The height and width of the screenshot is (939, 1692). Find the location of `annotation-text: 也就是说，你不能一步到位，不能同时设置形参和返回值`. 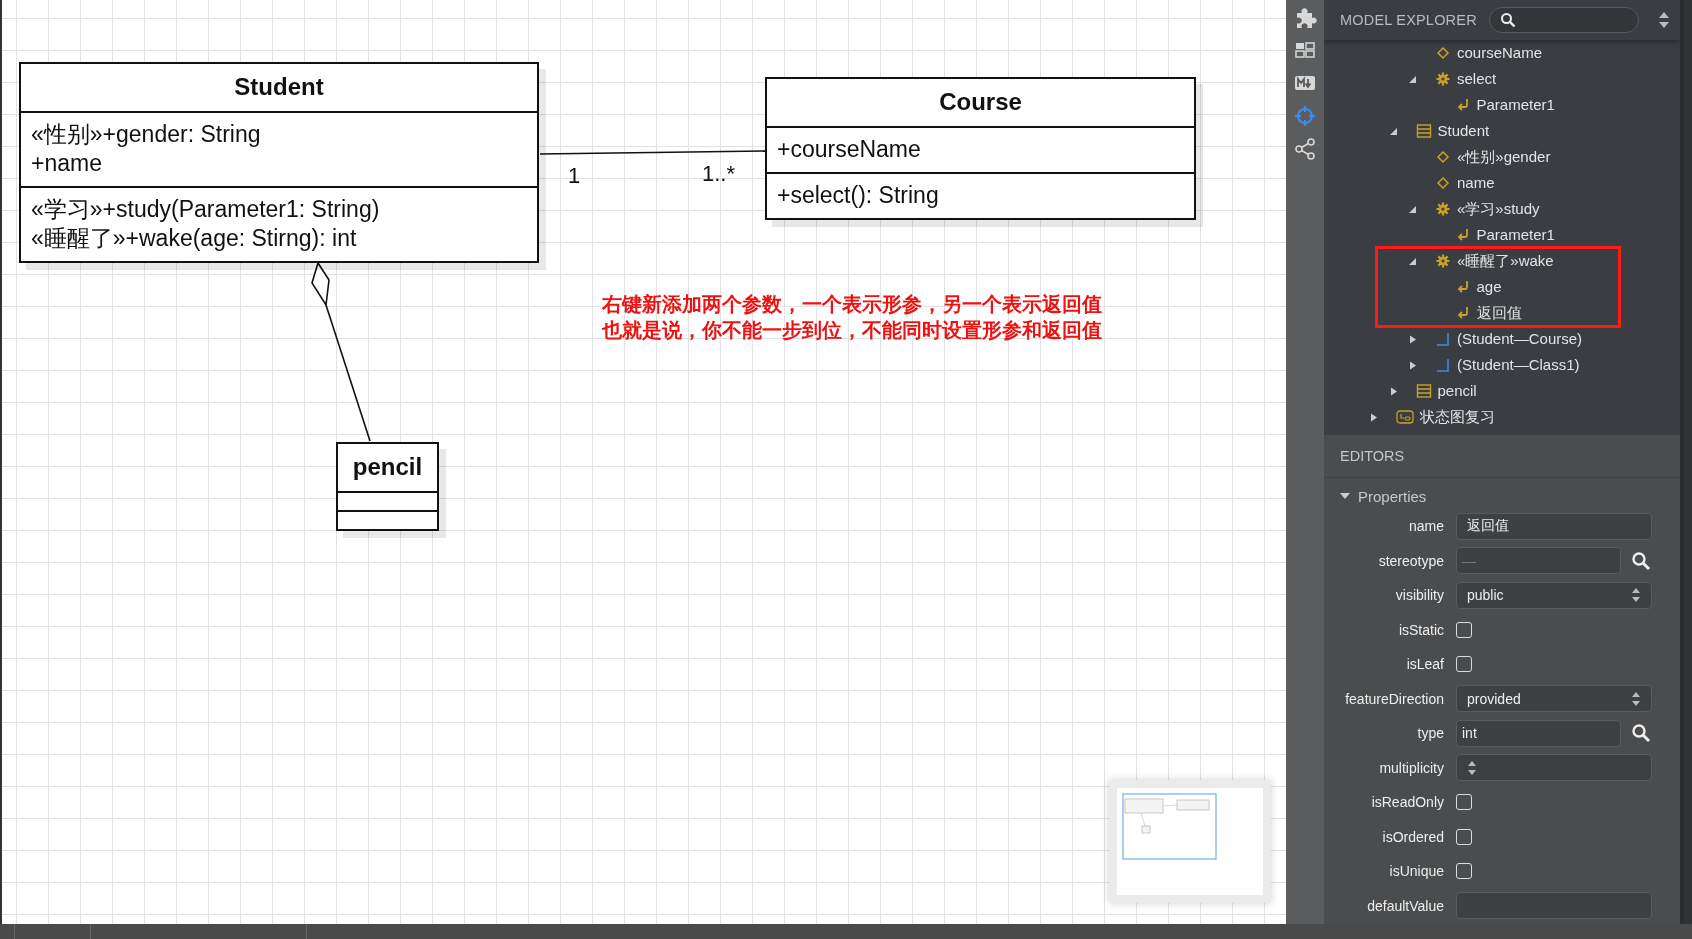

annotation-text: 也就是说，你不能一步到位，不能同时设置形参和返回值 is located at coordinates (852, 331).